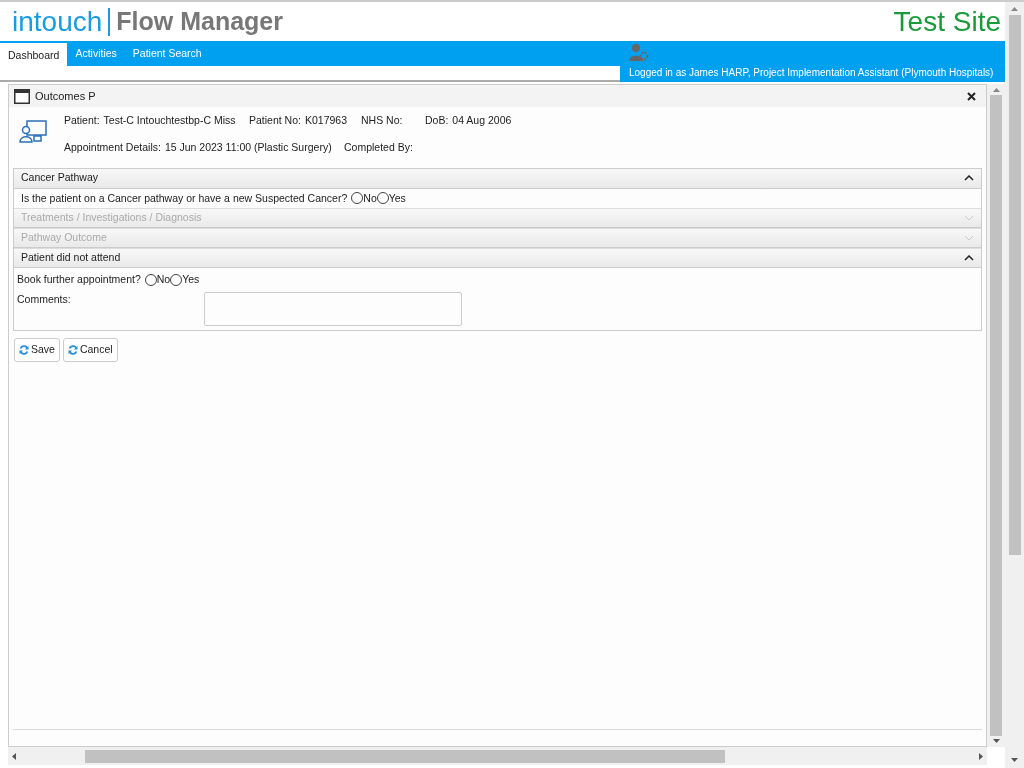  Describe the element at coordinates (812, 73) in the screenshot. I see `logged-in-text: Logged in as James HARP, Project Implementation Assistant (Plymouth Hospitals)` at that location.